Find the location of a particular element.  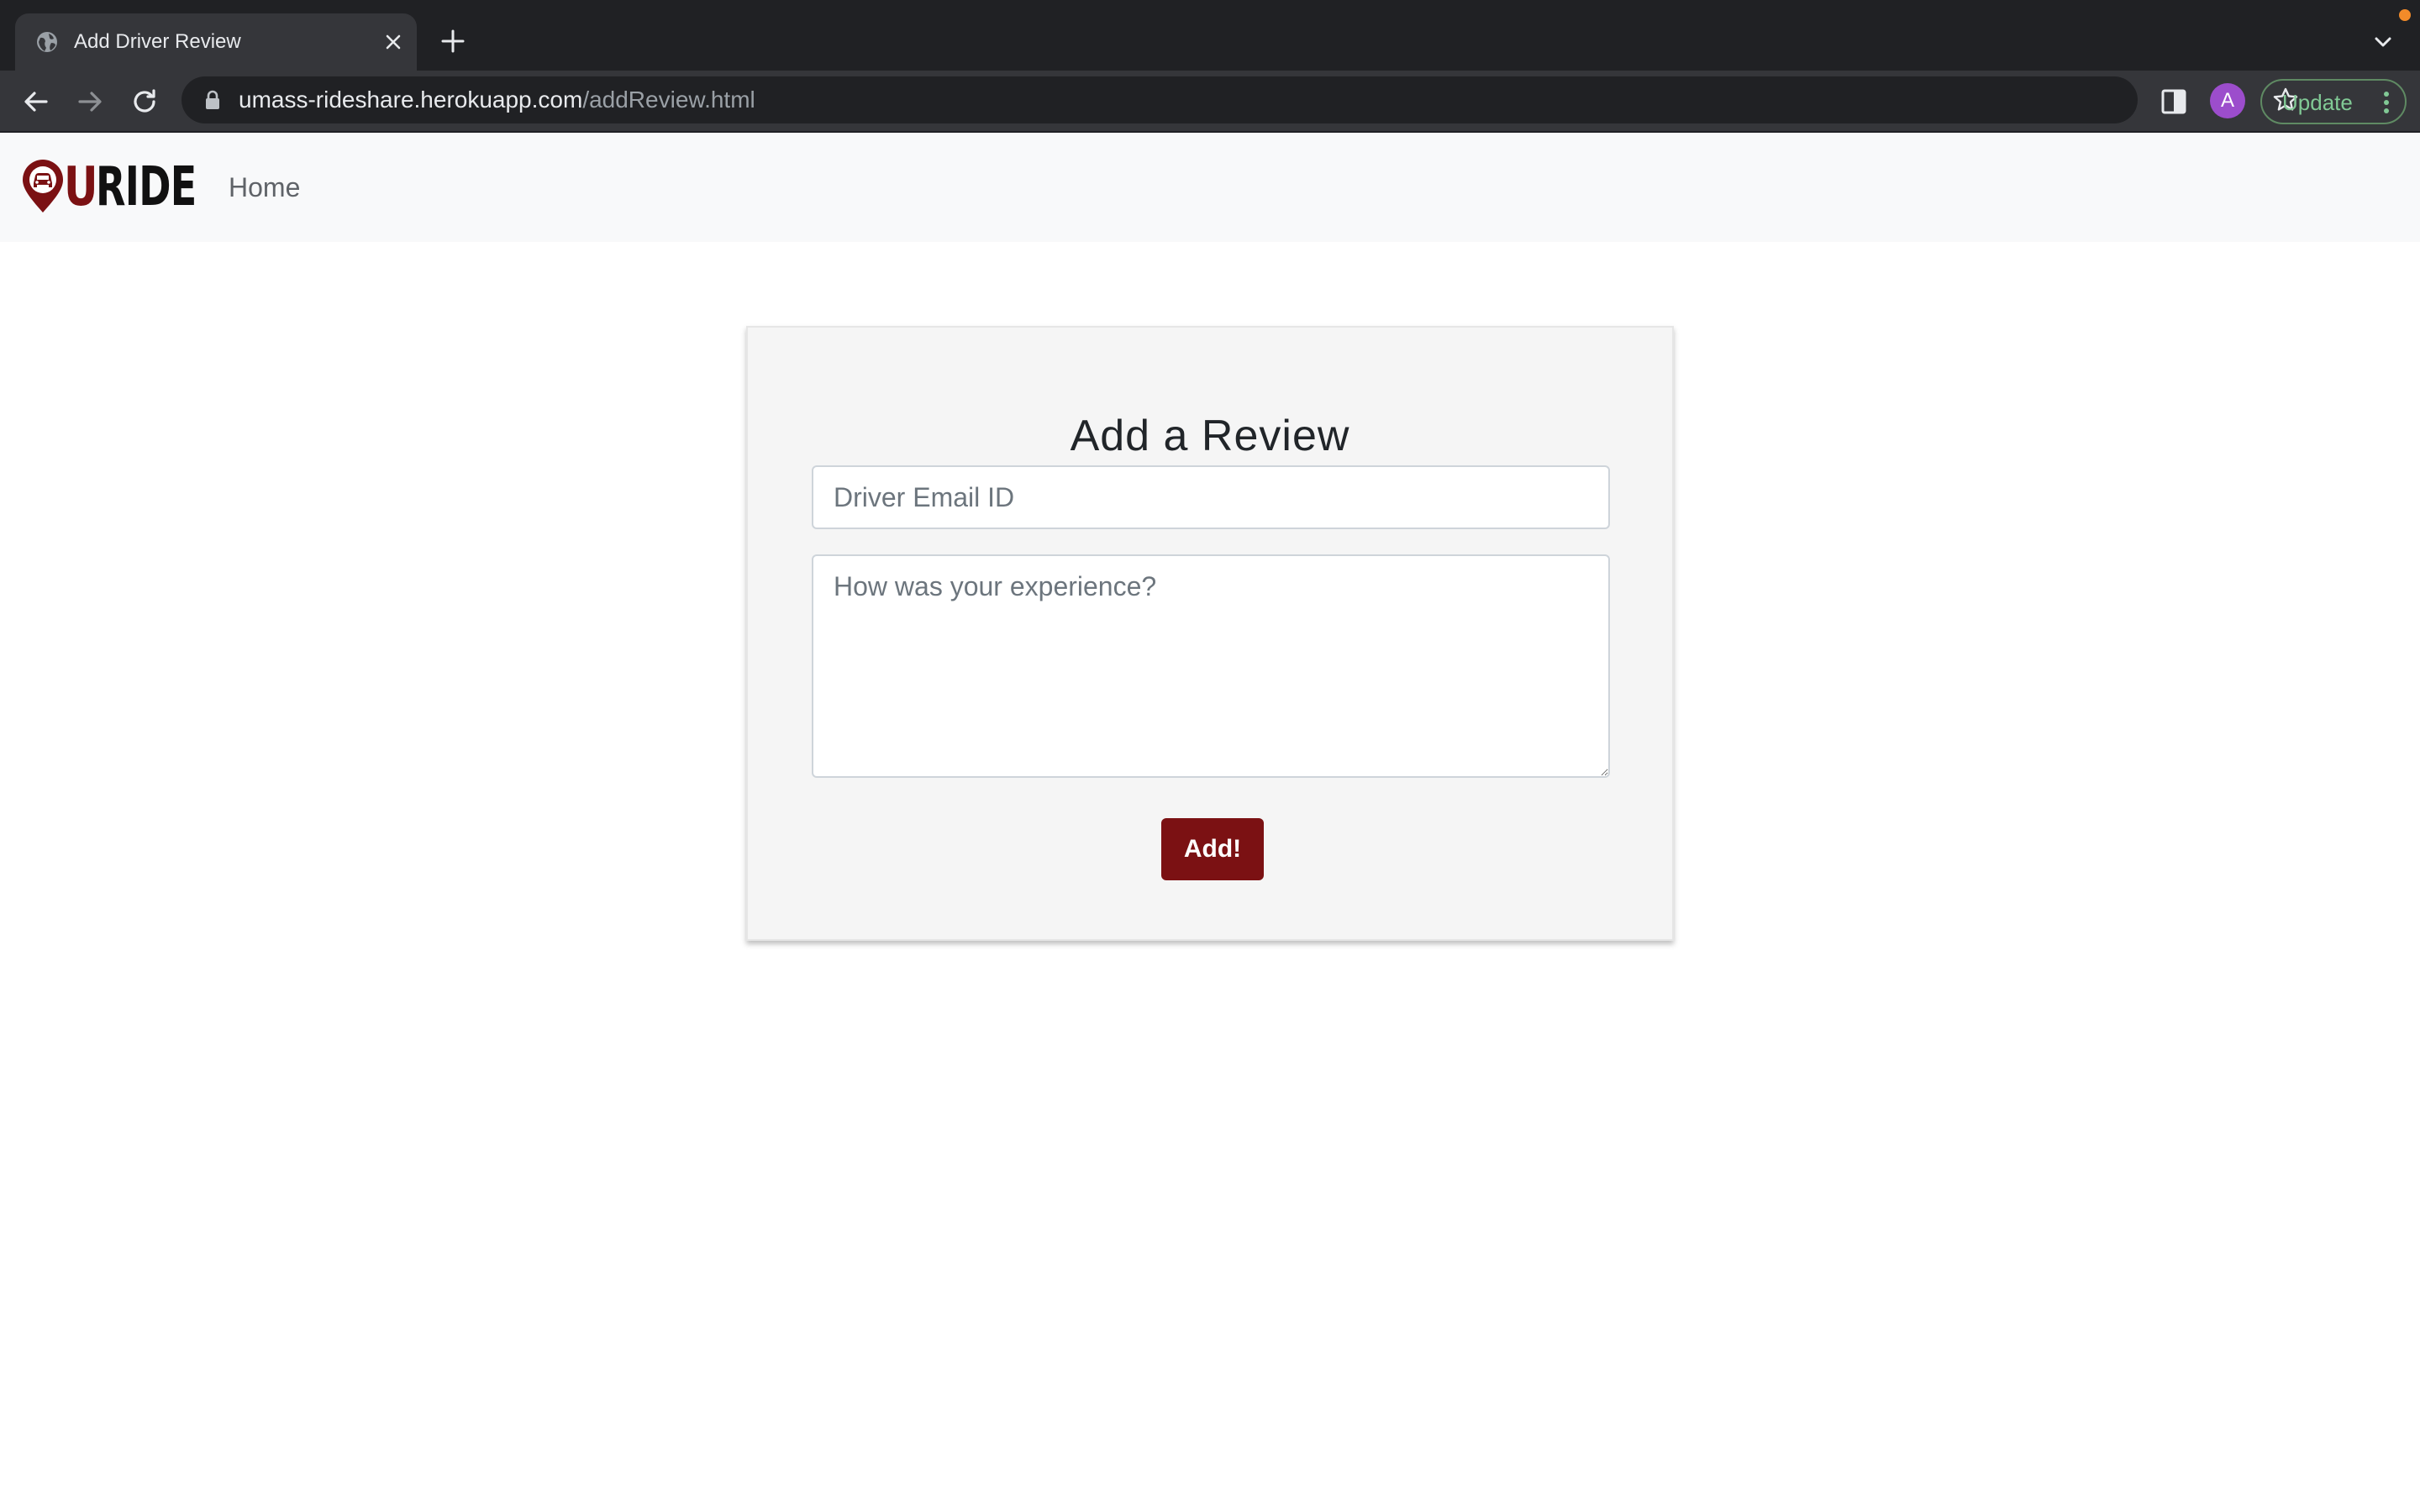

update-button: Update is located at coordinates (2333, 101).